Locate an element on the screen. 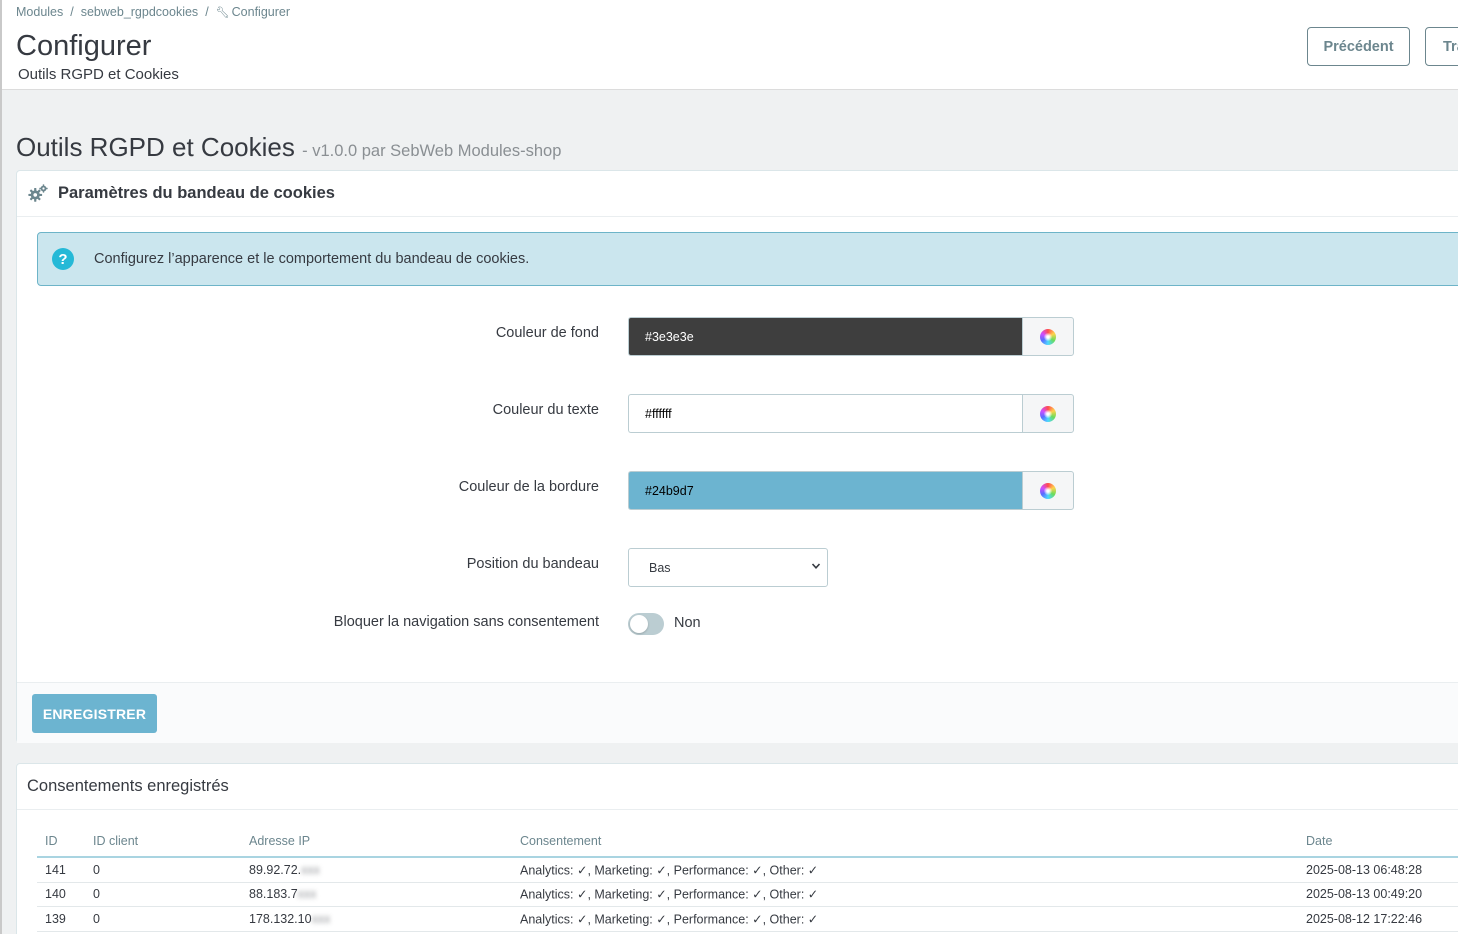 The height and width of the screenshot is (934, 1458). text-color-picker-button is located at coordinates (1048, 413).